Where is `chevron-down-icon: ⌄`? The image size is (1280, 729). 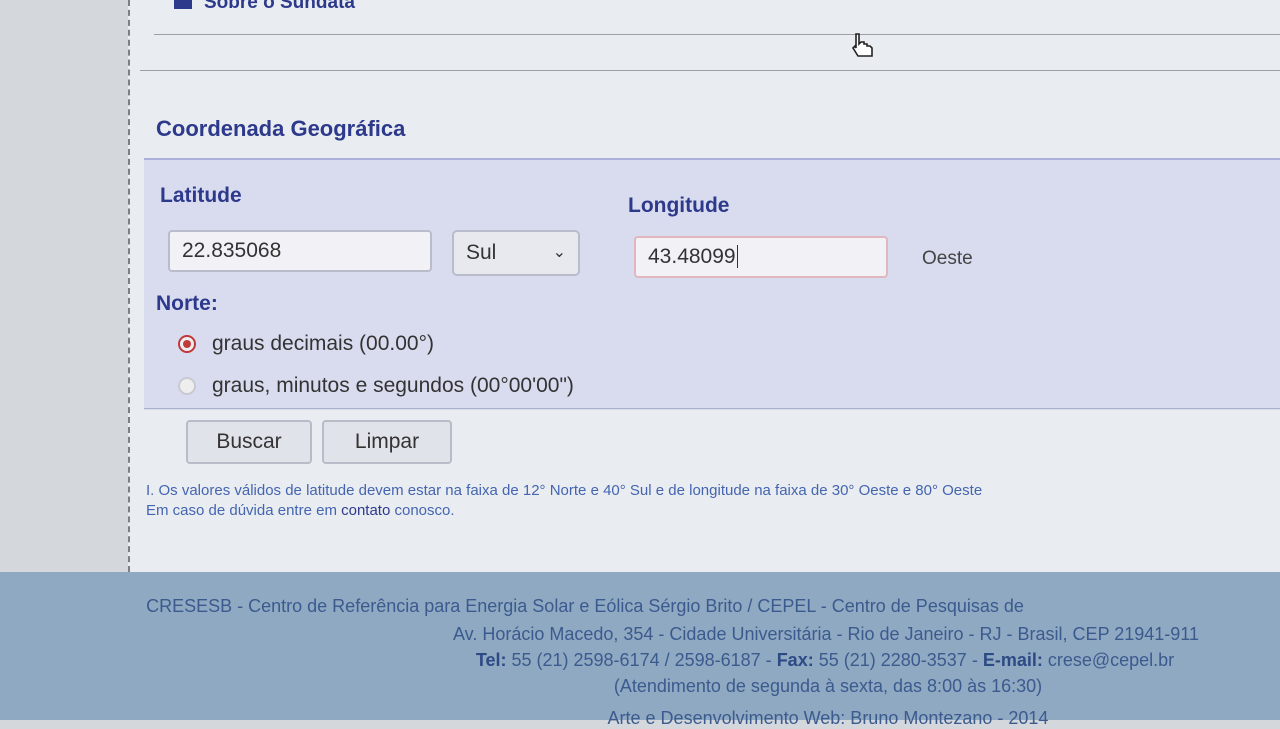
chevron-down-icon: ⌄ is located at coordinates (559, 252).